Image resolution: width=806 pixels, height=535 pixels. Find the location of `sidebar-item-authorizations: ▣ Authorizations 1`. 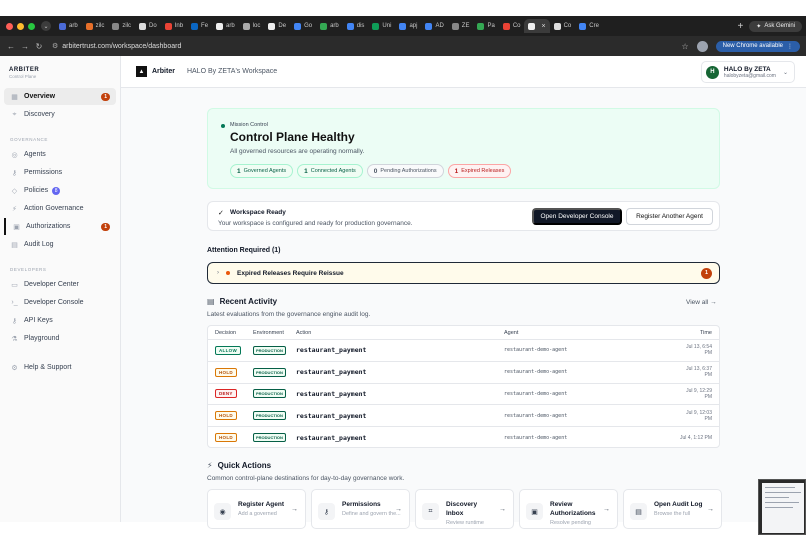

sidebar-item-authorizations: ▣ Authorizations 1 is located at coordinates (60, 226).